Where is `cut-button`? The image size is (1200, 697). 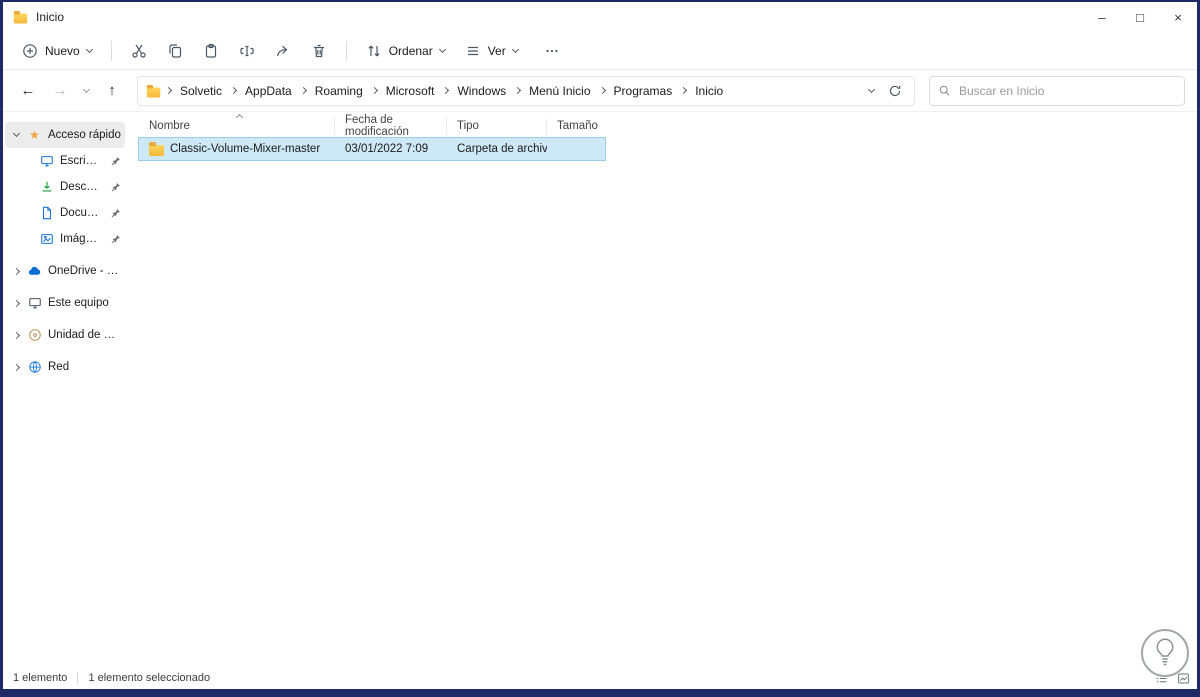 cut-button is located at coordinates (139, 51).